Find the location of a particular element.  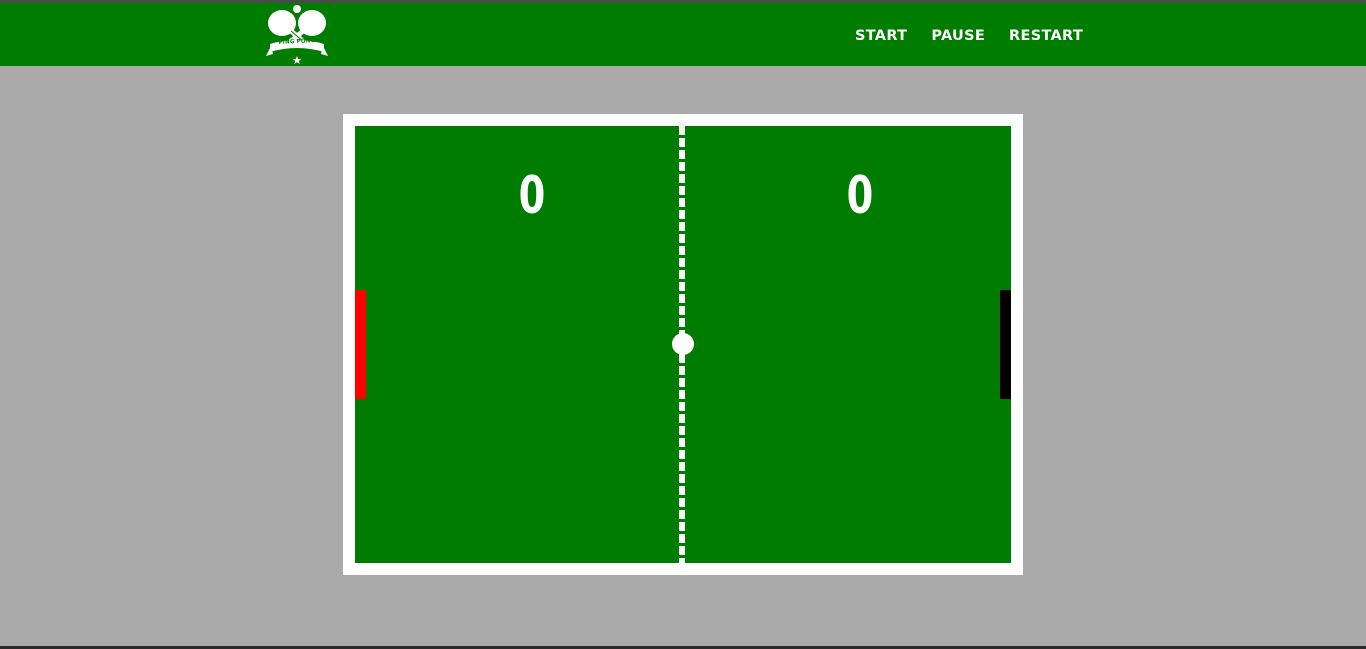

left-paddle is located at coordinates (360, 344).